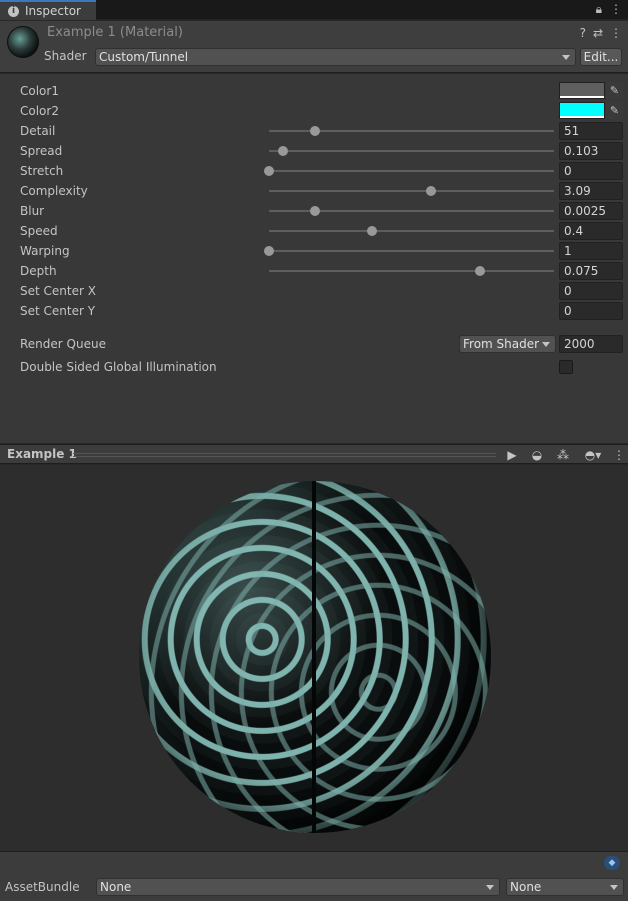  What do you see at coordinates (598, 33) in the screenshot?
I see `preset-icon: ⇄` at bounding box center [598, 33].